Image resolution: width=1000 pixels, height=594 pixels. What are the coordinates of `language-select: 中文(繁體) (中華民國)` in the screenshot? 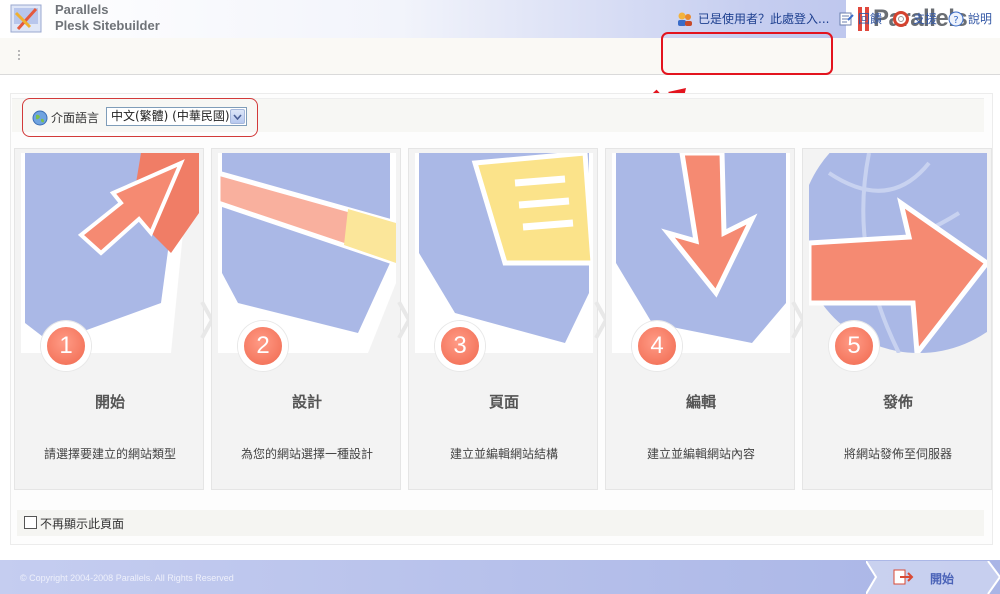 It's located at (176, 116).